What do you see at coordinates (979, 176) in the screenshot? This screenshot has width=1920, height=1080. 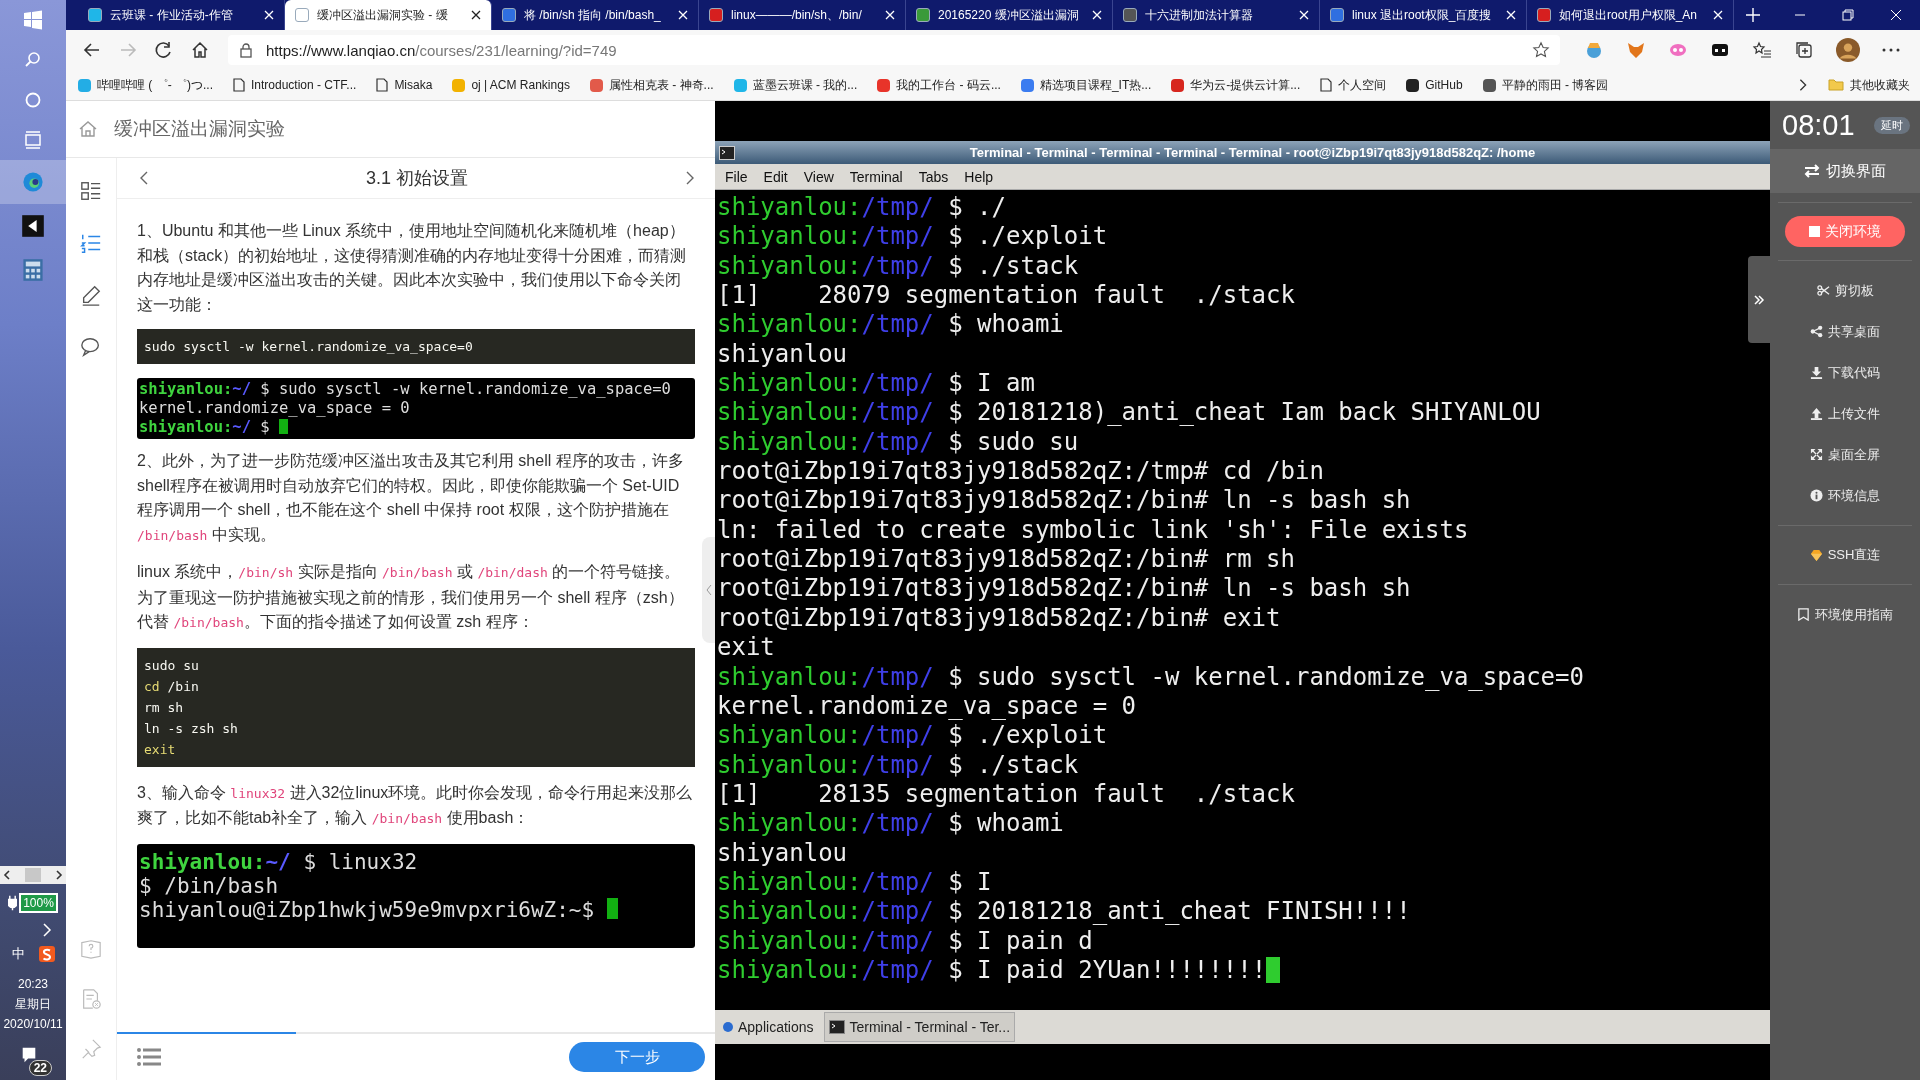 I see `menu-item: Help` at bounding box center [979, 176].